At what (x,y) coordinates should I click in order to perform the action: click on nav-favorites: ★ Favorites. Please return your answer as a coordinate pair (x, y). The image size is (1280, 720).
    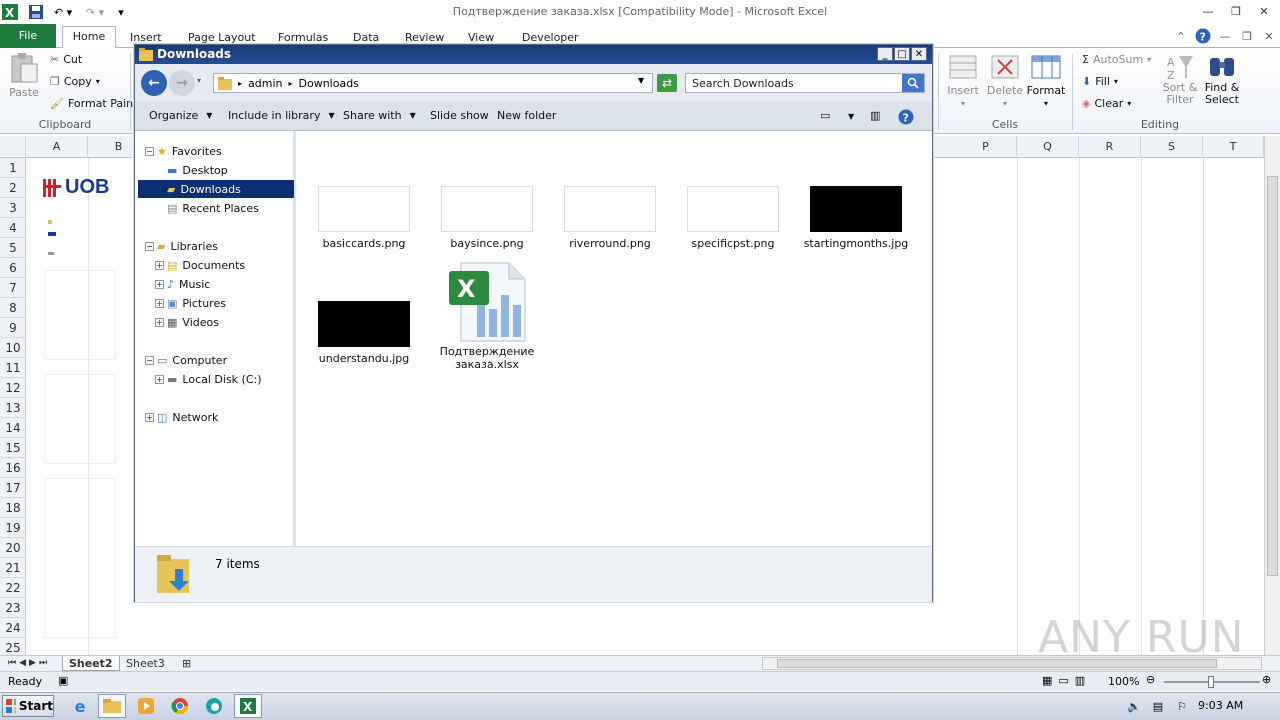
    Looking at the image, I should click on (189, 151).